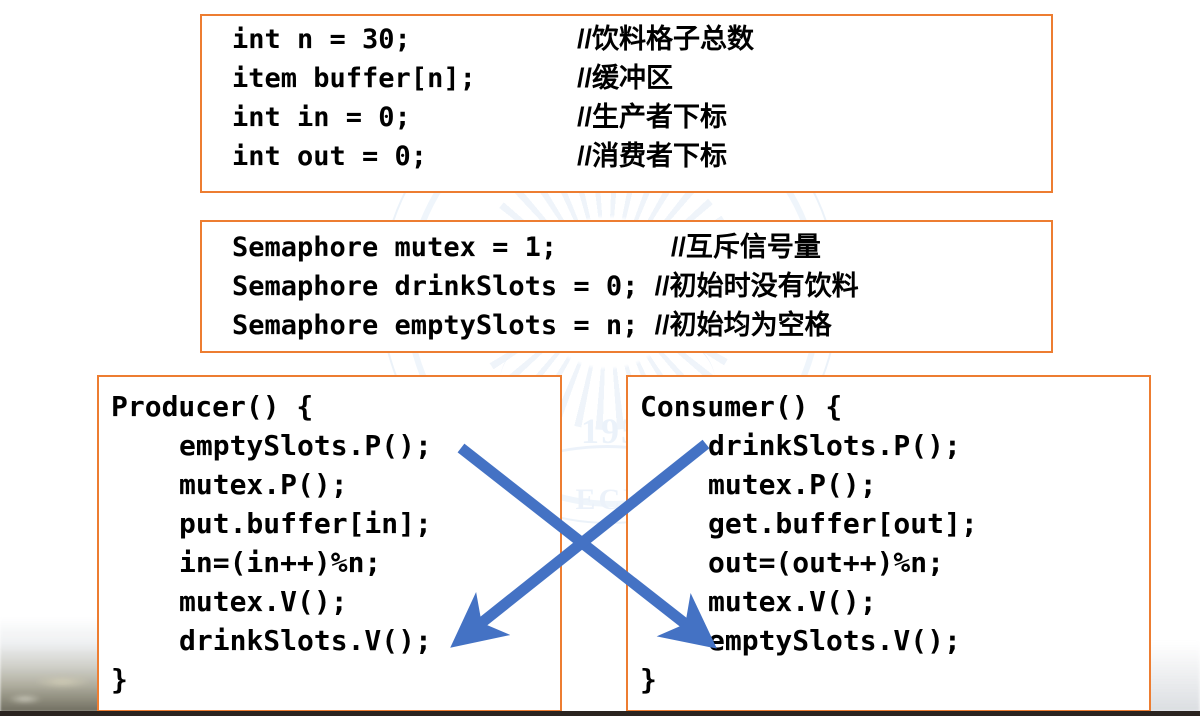  I want to click on bottom-bar, so click(600, 713).